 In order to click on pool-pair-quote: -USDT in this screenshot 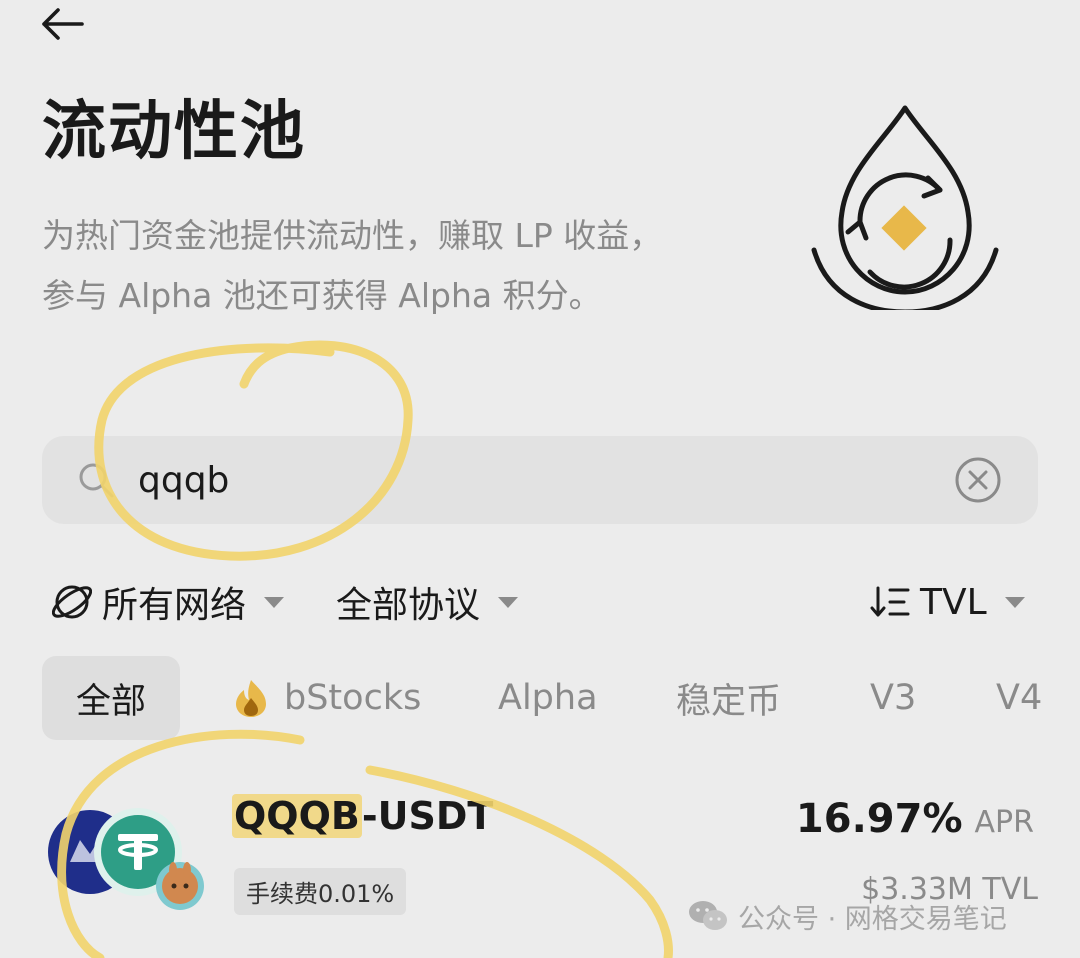, I will do `click(427, 816)`.